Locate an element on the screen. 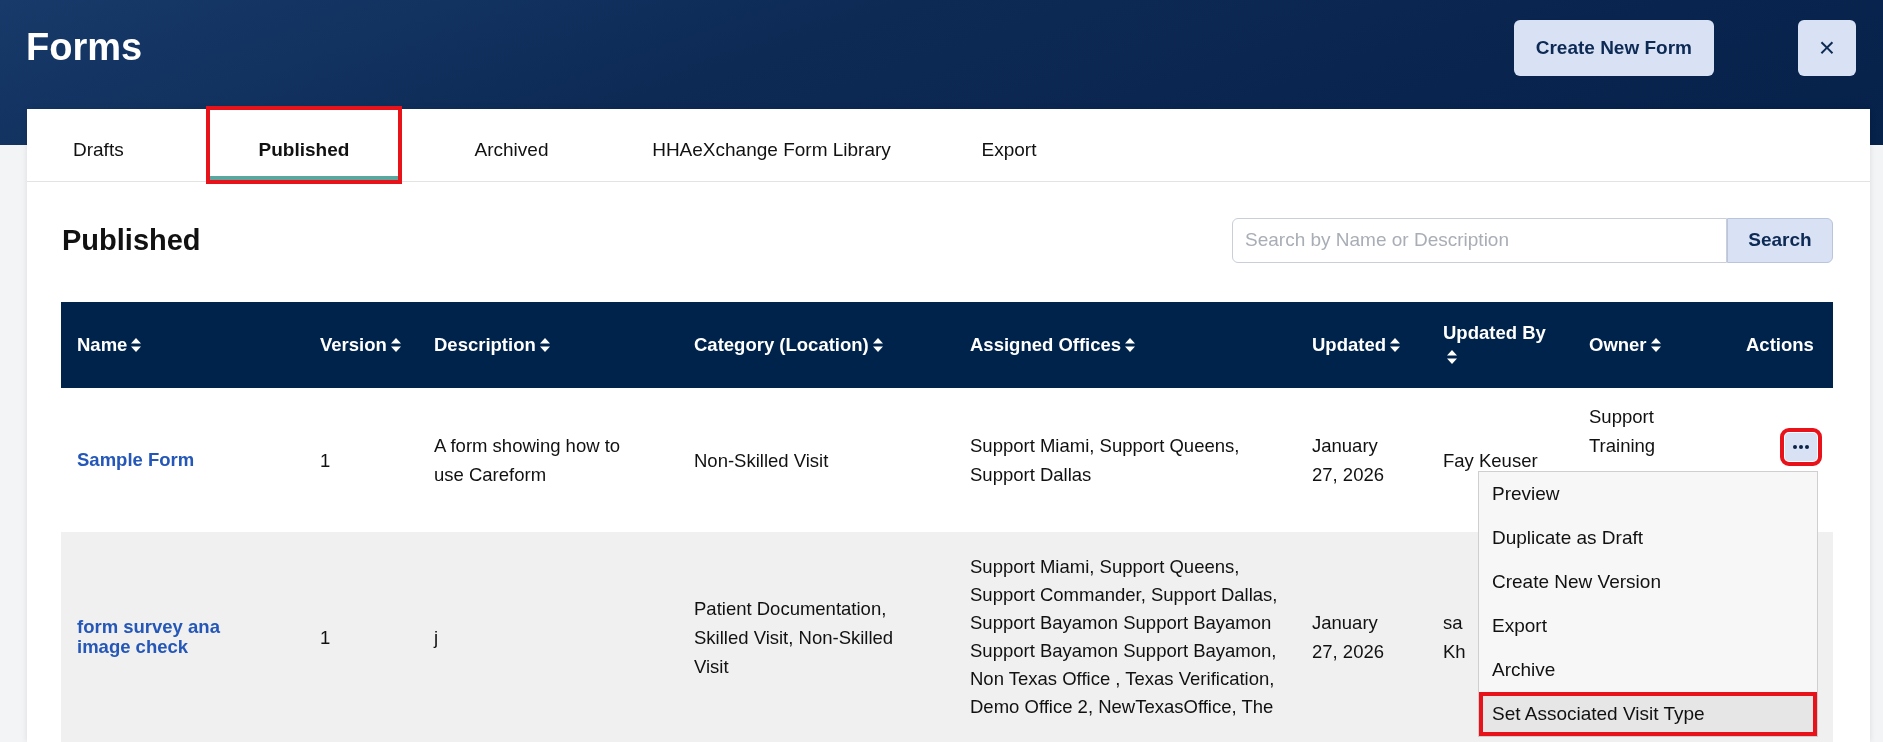  category-cell-text: Patient Documentation, Skilled Visit, Non-Skilled Visit is located at coordinates (794, 637).